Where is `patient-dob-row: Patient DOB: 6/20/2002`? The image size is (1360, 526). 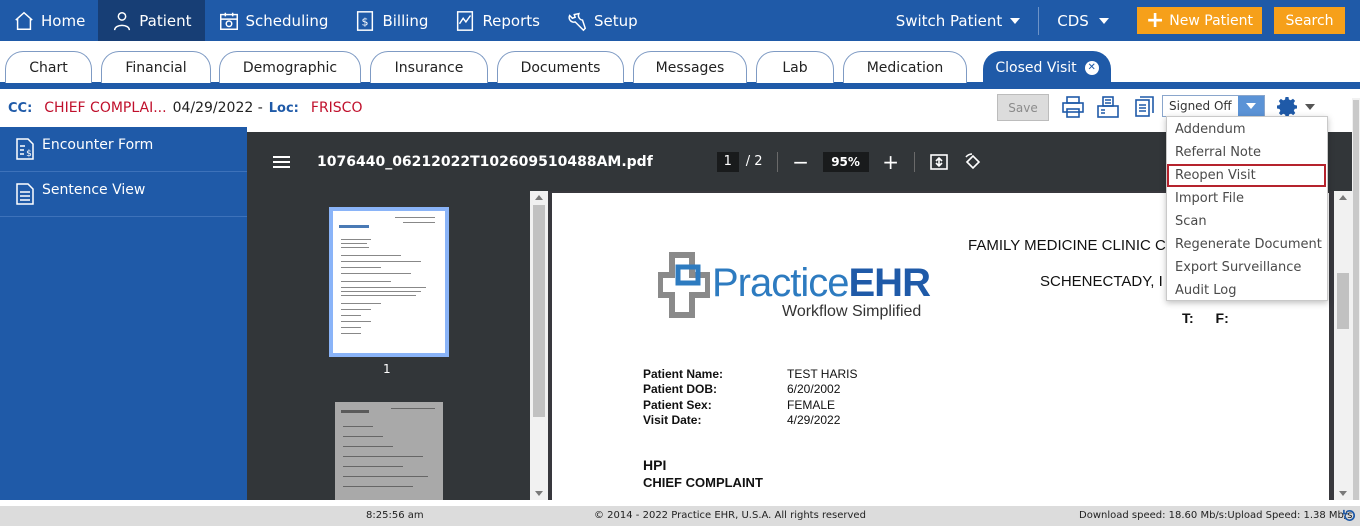
patient-dob-row: Patient DOB: 6/20/2002 is located at coordinates (742, 389).